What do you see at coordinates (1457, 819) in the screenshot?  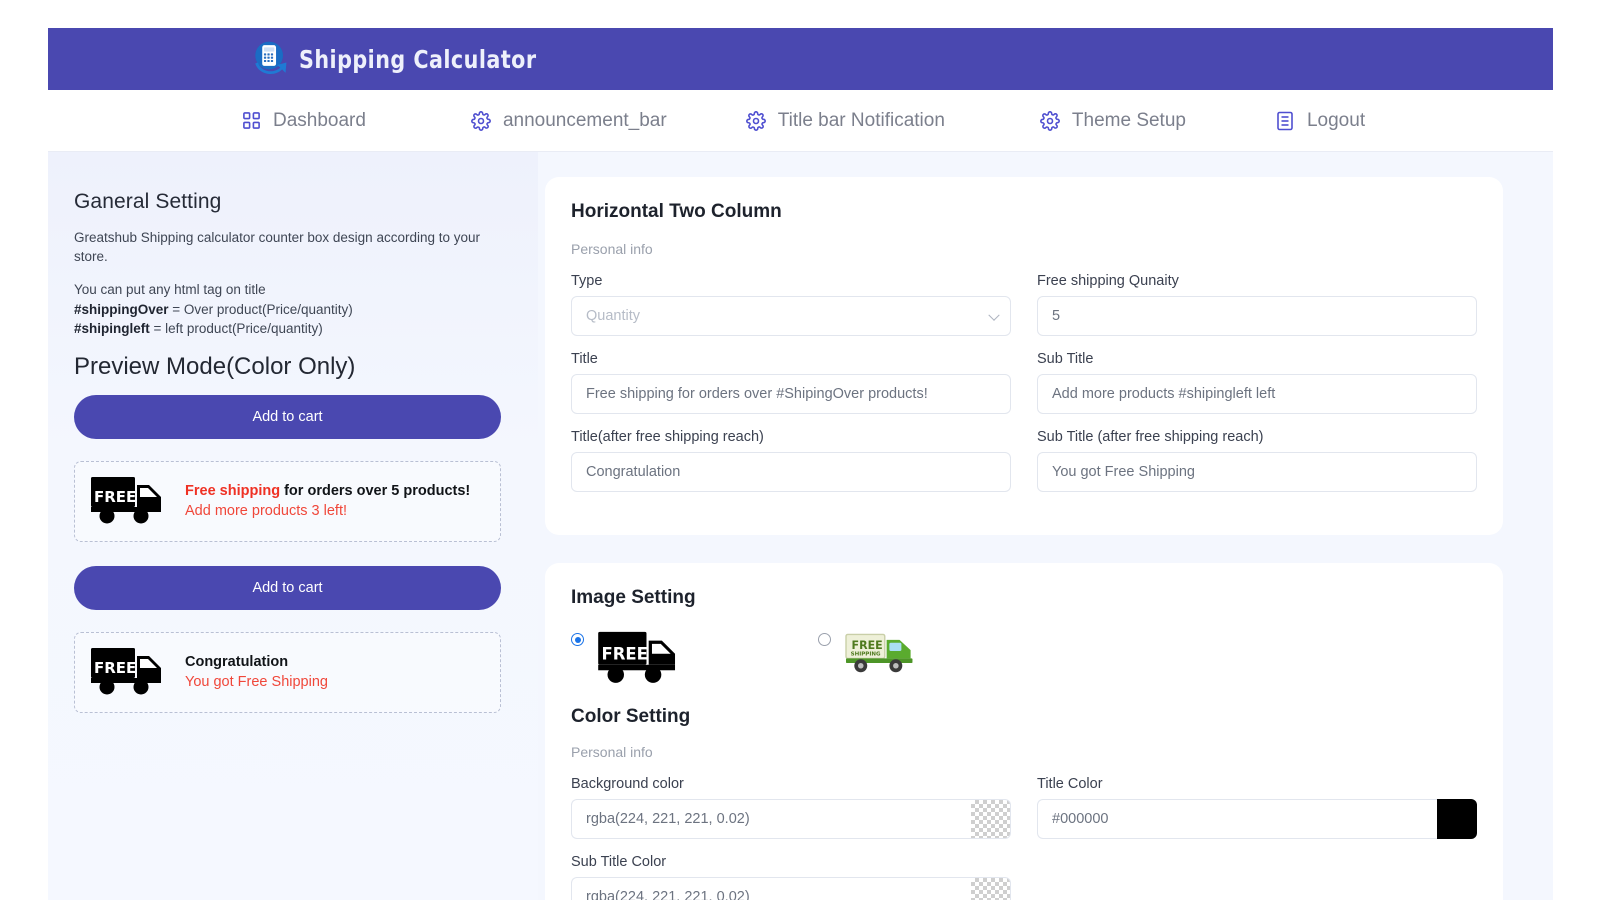 I see `title-color-swatch` at bounding box center [1457, 819].